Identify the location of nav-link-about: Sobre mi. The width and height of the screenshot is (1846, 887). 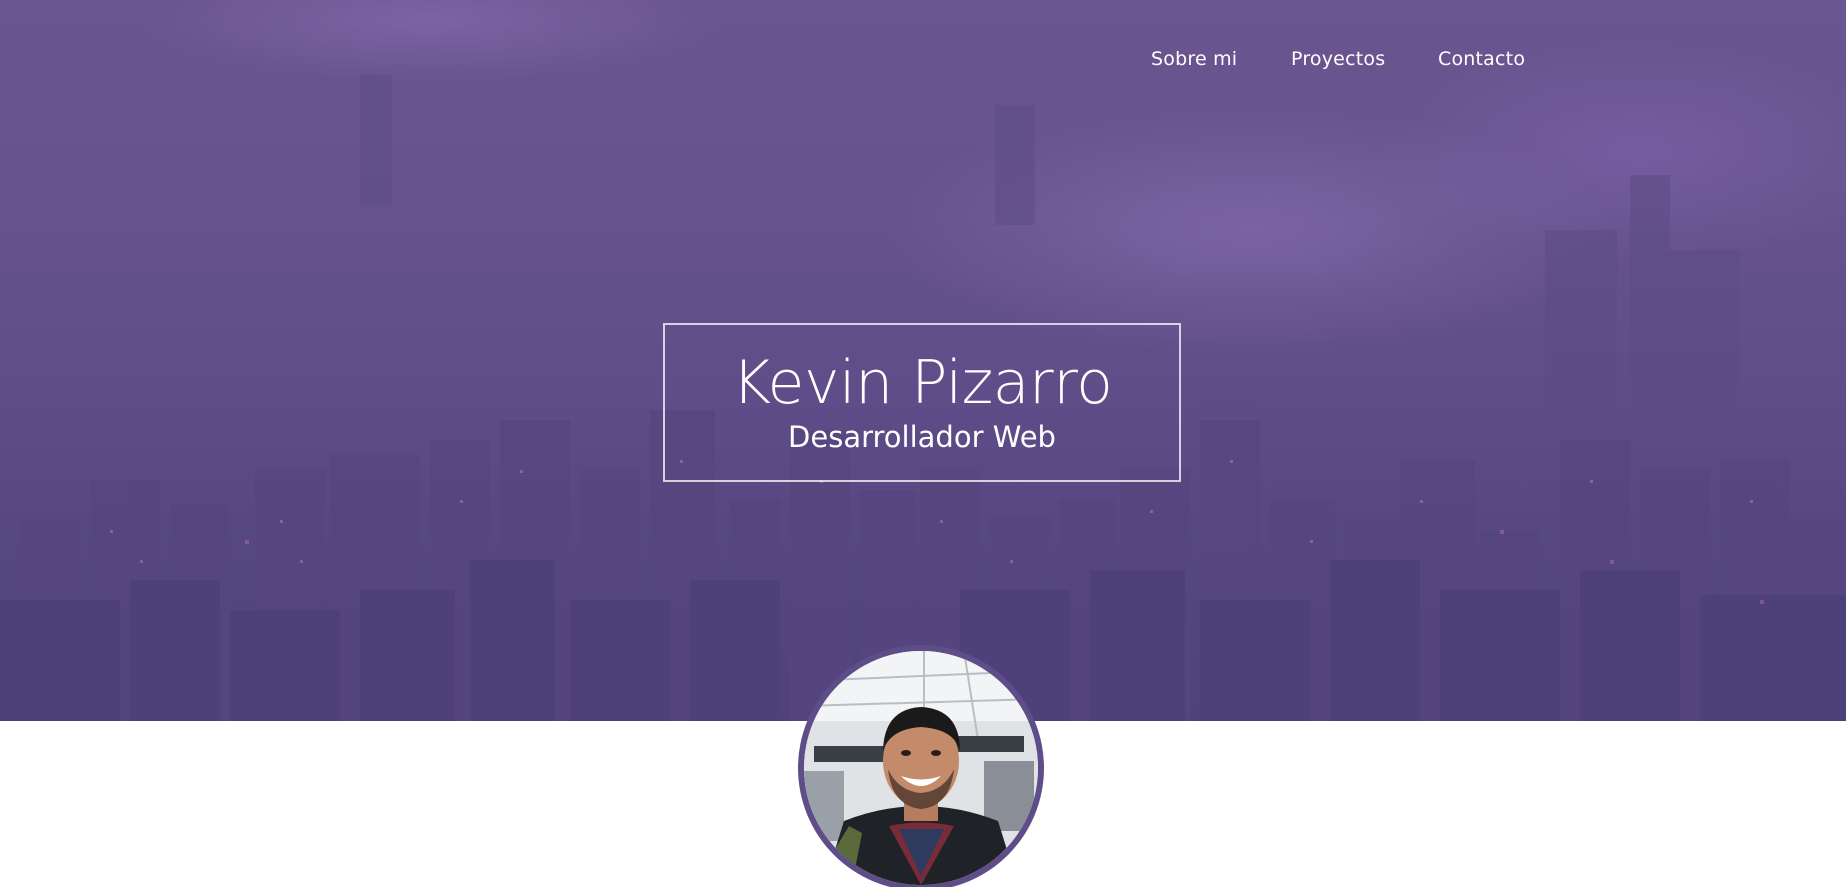
(1194, 59).